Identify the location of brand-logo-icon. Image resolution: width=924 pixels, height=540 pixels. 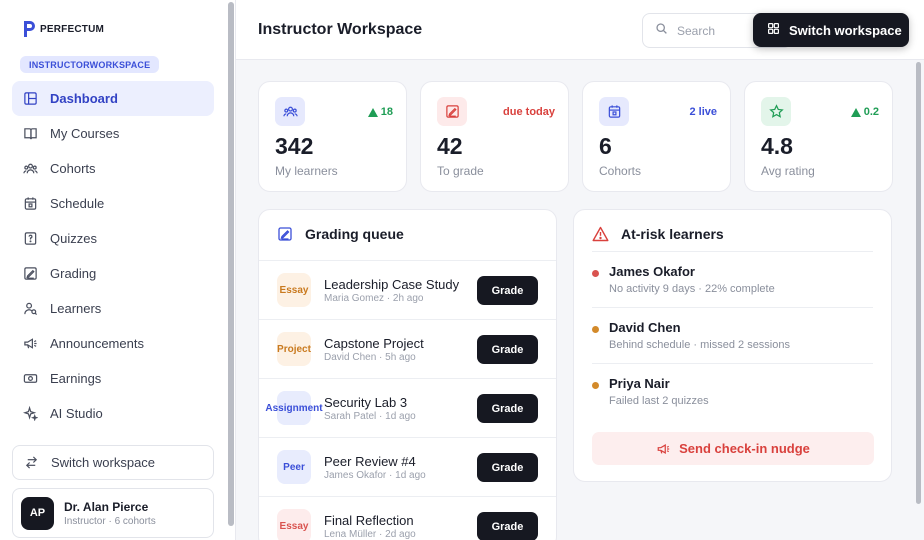
(29, 29).